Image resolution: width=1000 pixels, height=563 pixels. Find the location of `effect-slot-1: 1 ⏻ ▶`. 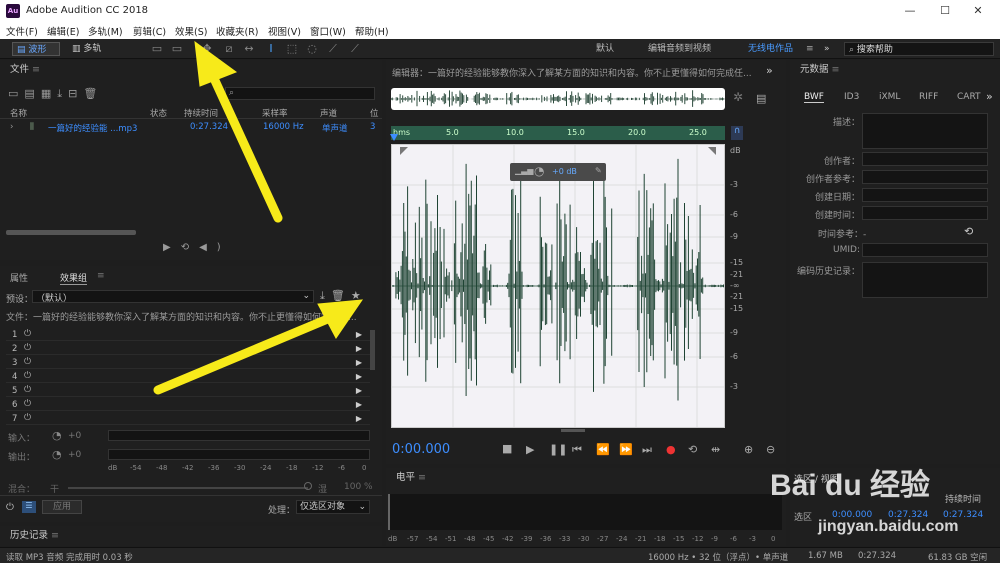

effect-slot-1: 1 ⏻ ▶ is located at coordinates (188, 335).